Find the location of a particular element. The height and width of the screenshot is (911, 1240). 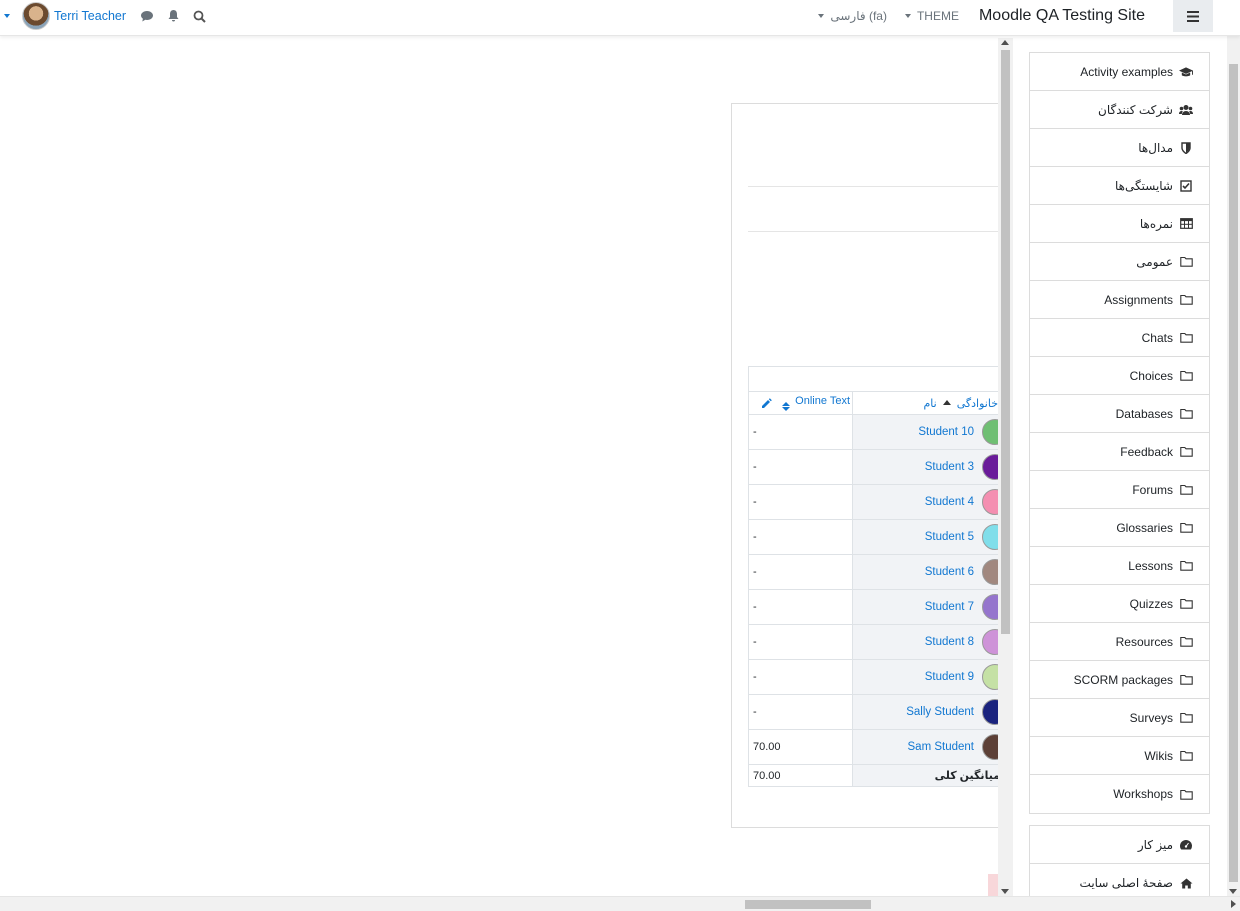

student-name-link: Student 9 is located at coordinates (949, 677).